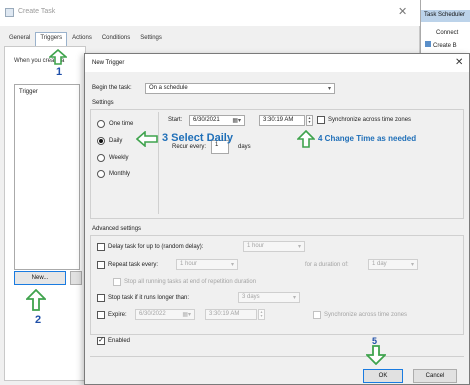 This screenshot has height=385, width=470. Describe the element at coordinates (101, 265) in the screenshot. I see `repeat-task-checkbox` at that location.